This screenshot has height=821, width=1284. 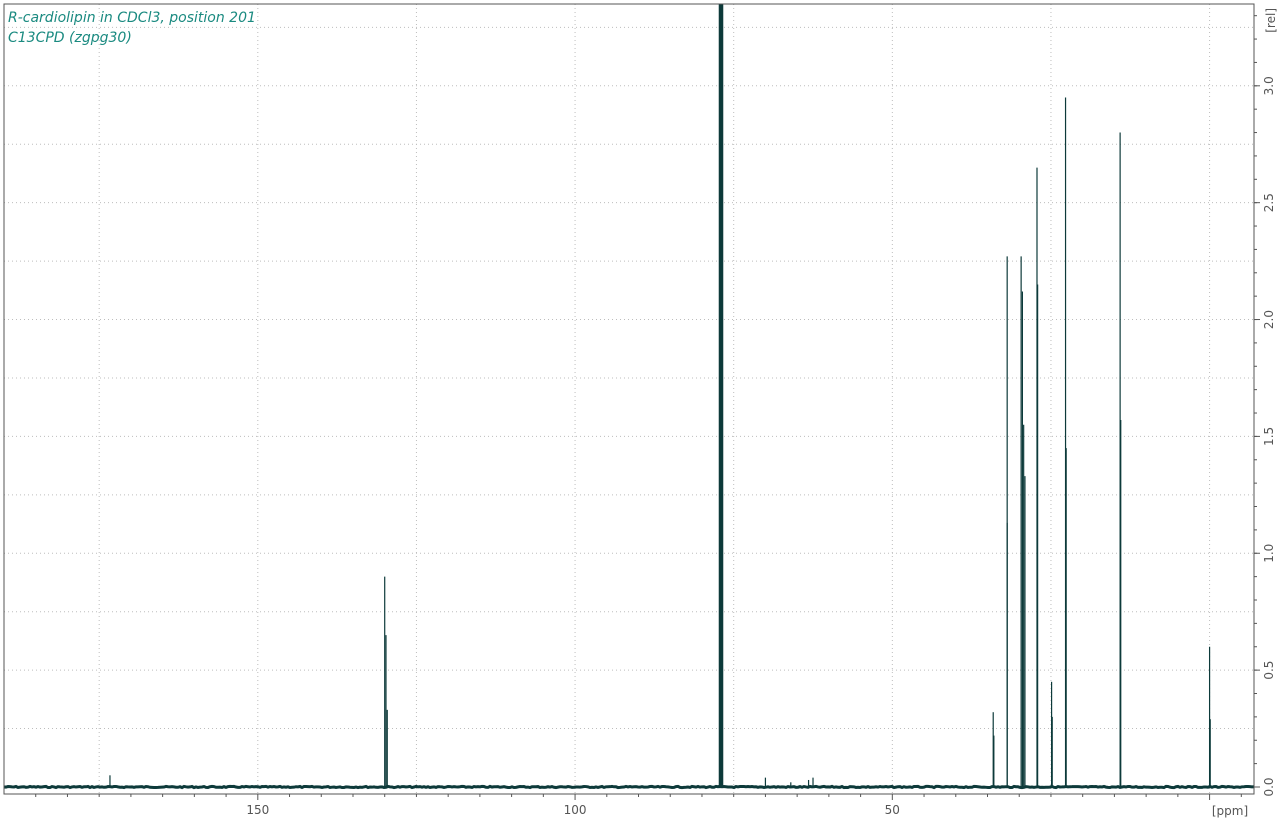 What do you see at coordinates (1269, 786) in the screenshot?
I see `y-tick-label: 0.0` at bounding box center [1269, 786].